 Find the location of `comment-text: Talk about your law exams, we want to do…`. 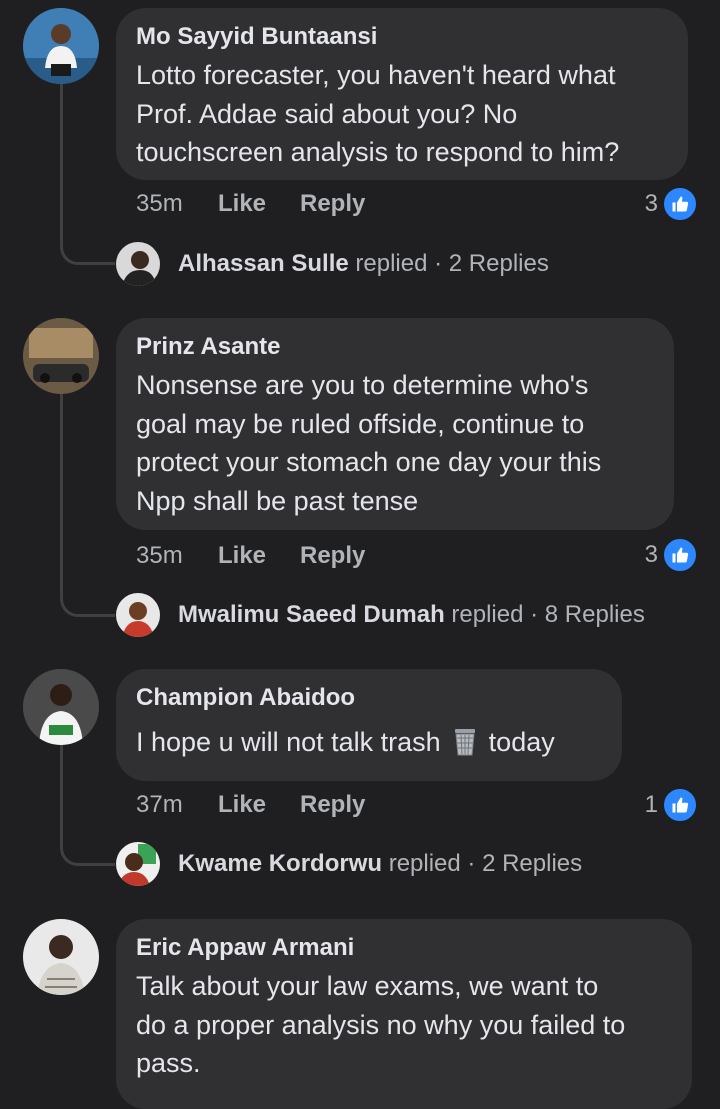

comment-text: Talk about your law exams, we want to do… is located at coordinates (404, 1025).